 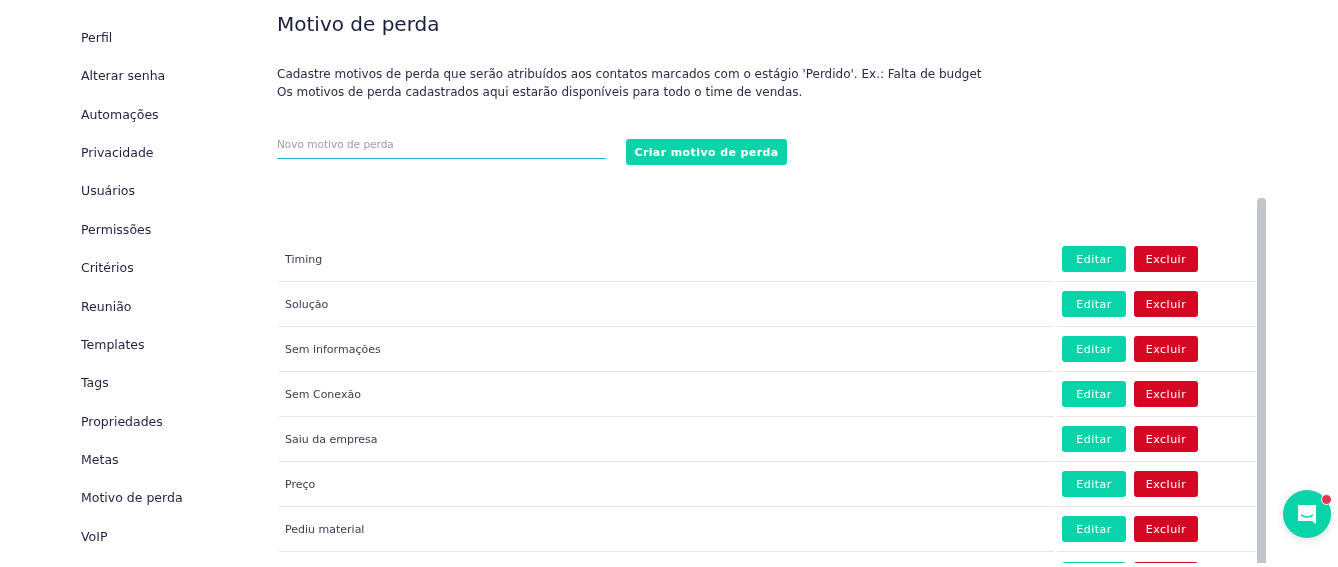 I want to click on sidebar-item: Templates, so click(x=134, y=356).